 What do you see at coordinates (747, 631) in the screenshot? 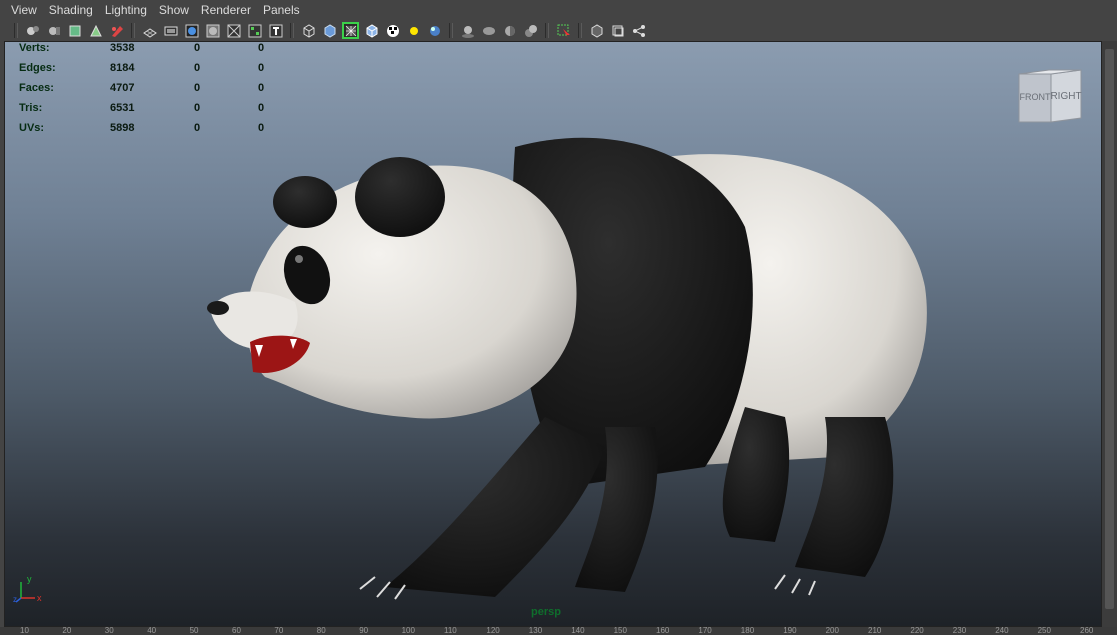
I see `ruler-tick-label: 180` at bounding box center [747, 631].